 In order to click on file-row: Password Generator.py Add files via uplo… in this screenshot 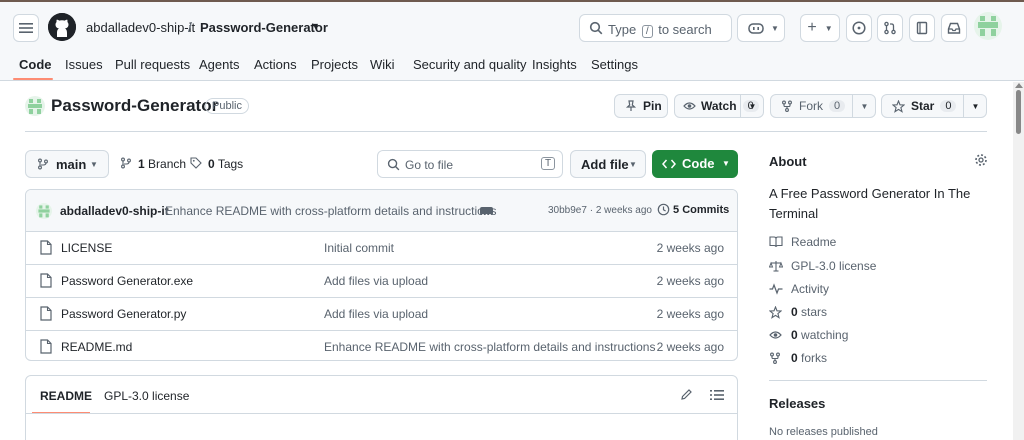, I will do `click(381, 314)`.